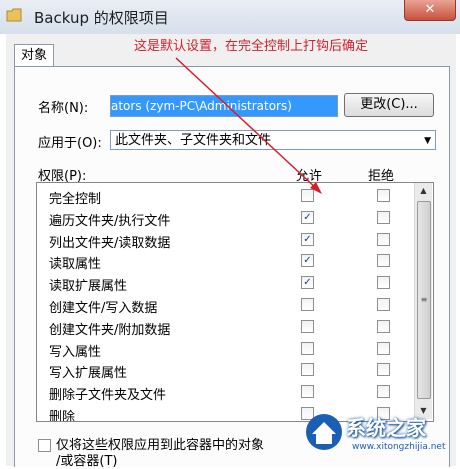 The width and height of the screenshot is (460, 469). Describe the element at coordinates (399, 447) in the screenshot. I see `watermark-url: www.xitongzhijia.net` at that location.